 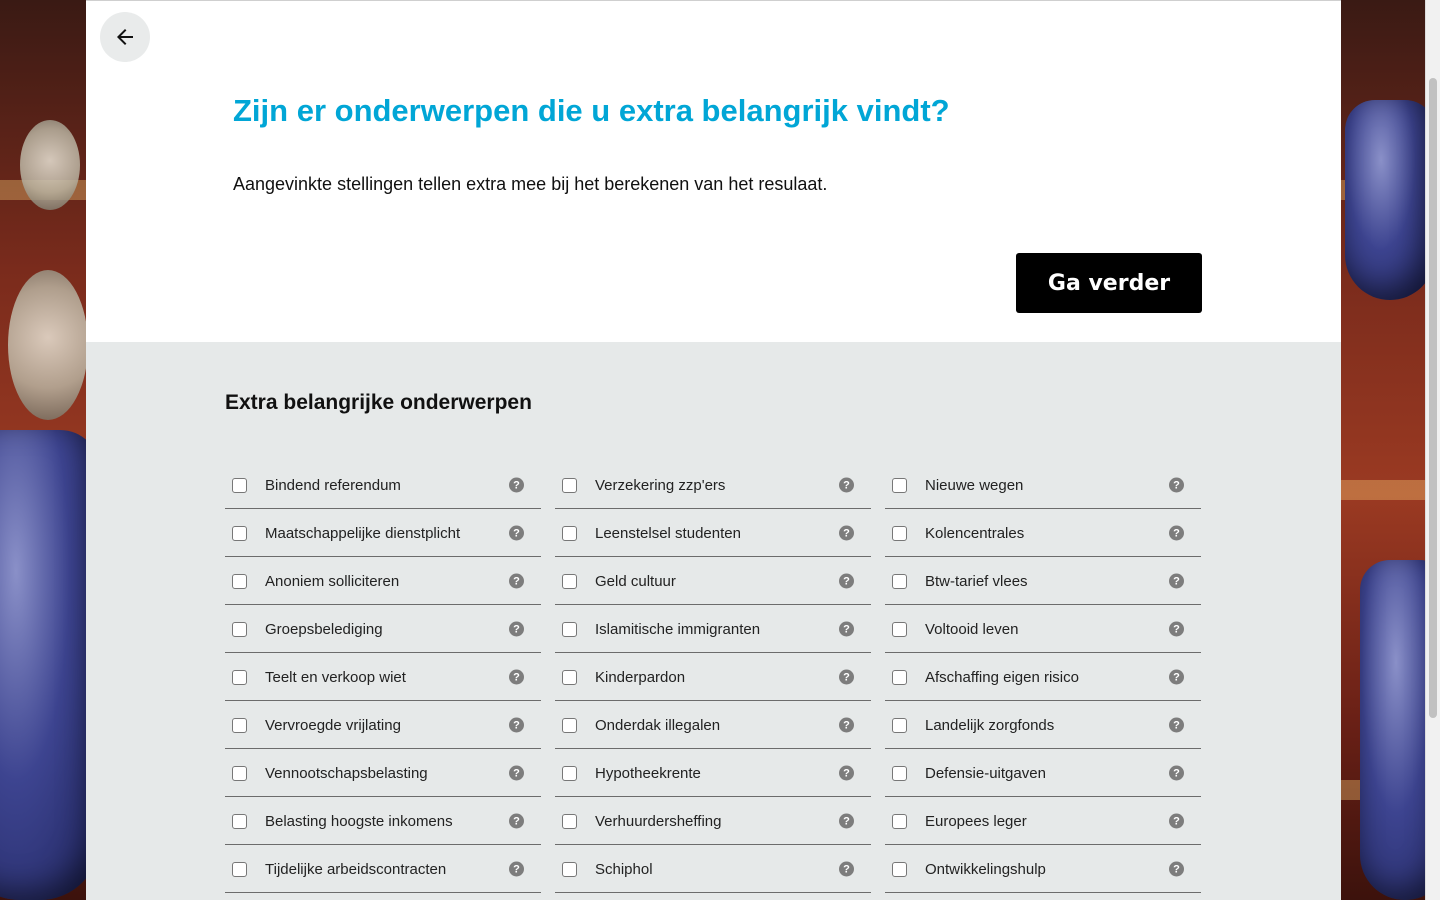 What do you see at coordinates (713, 869) in the screenshot?
I see `topic-row: Schiphol?` at bounding box center [713, 869].